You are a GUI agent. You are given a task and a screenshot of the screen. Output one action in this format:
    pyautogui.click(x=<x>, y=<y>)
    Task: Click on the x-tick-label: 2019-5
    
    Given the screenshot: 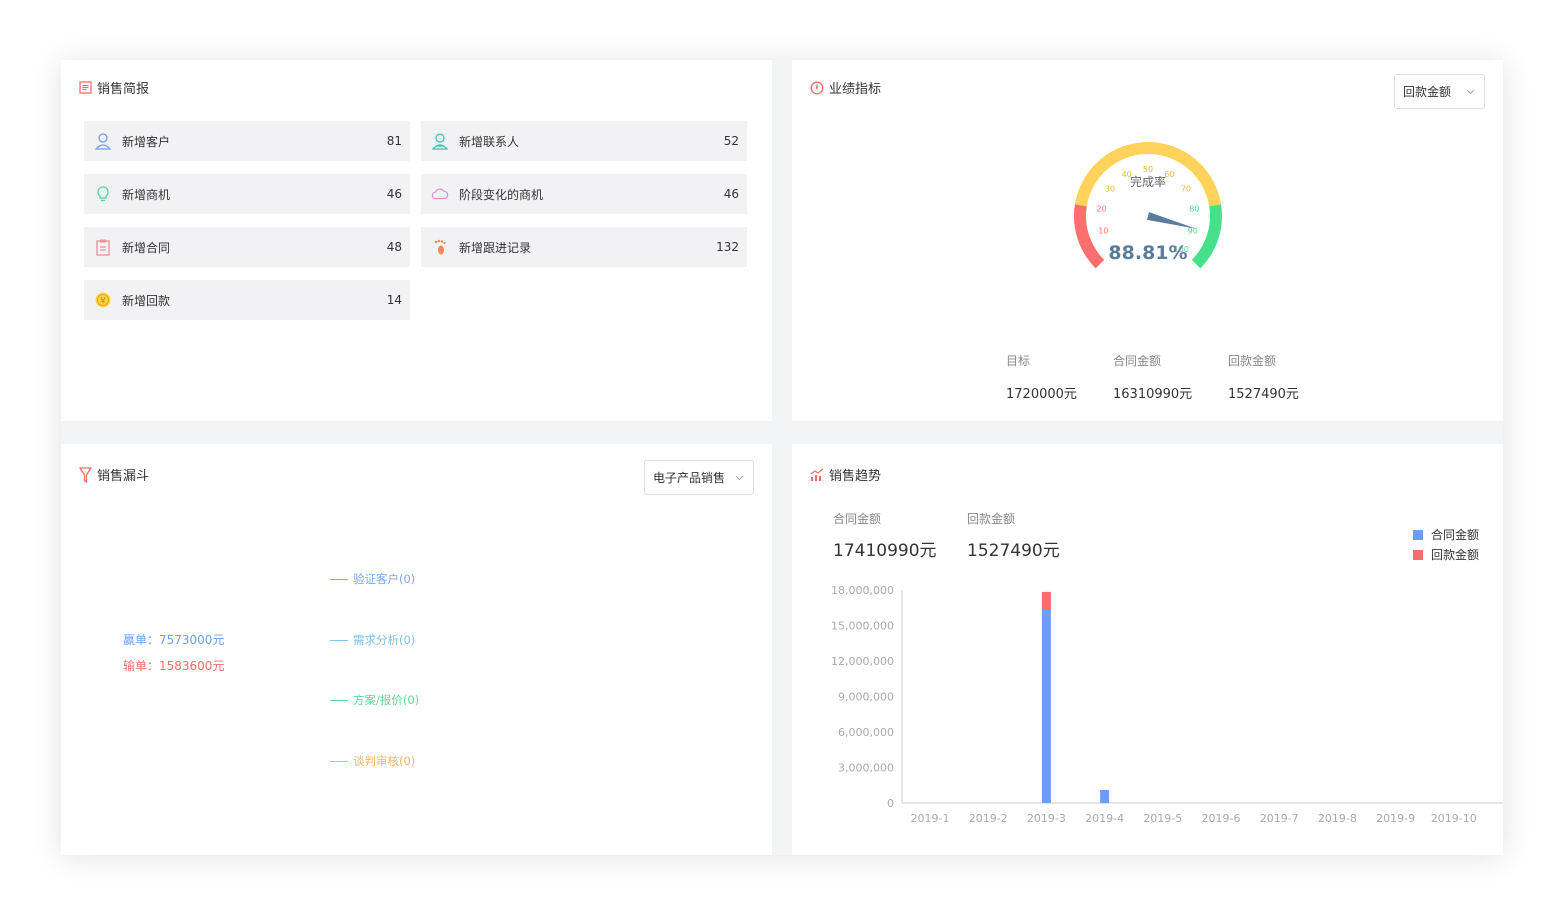 What is the action you would take?
    pyautogui.click(x=1162, y=818)
    